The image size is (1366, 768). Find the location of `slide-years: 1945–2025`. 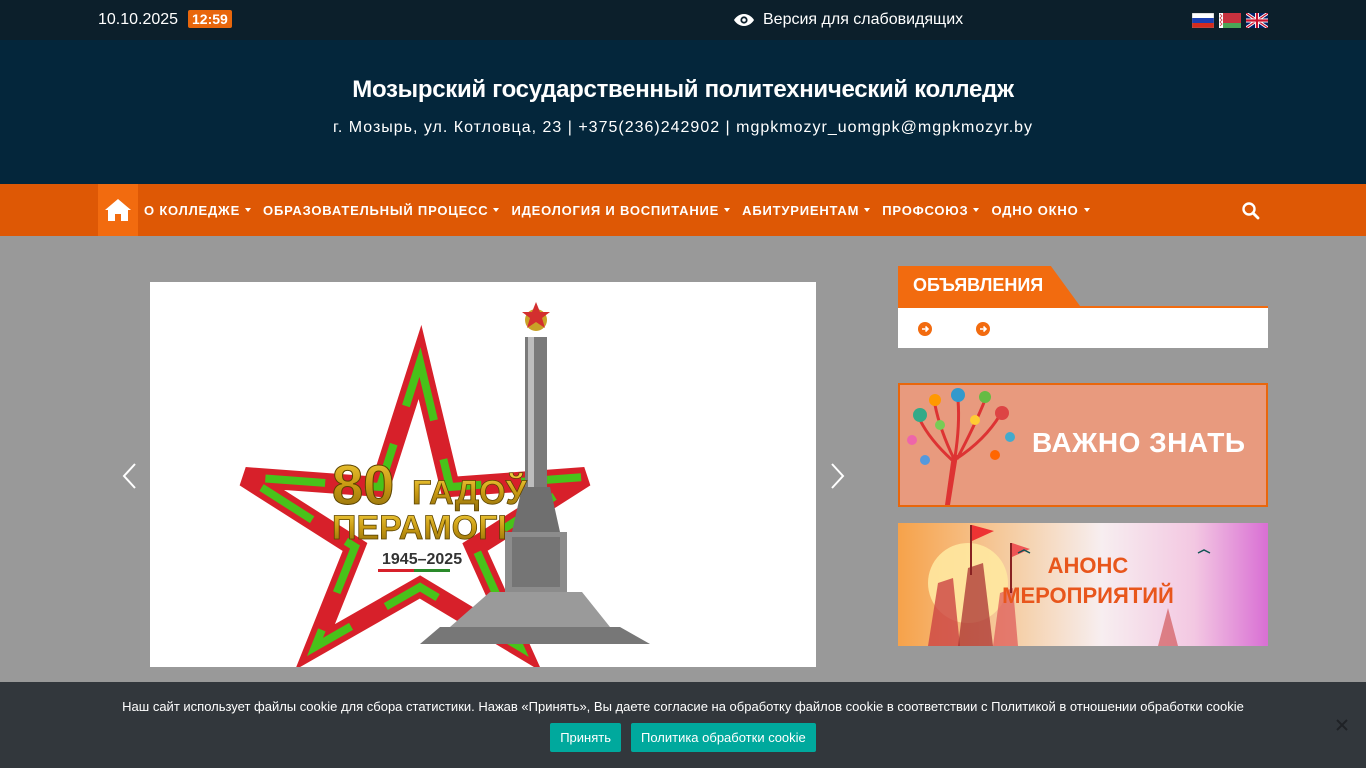

slide-years: 1945–2025 is located at coordinates (422, 559).